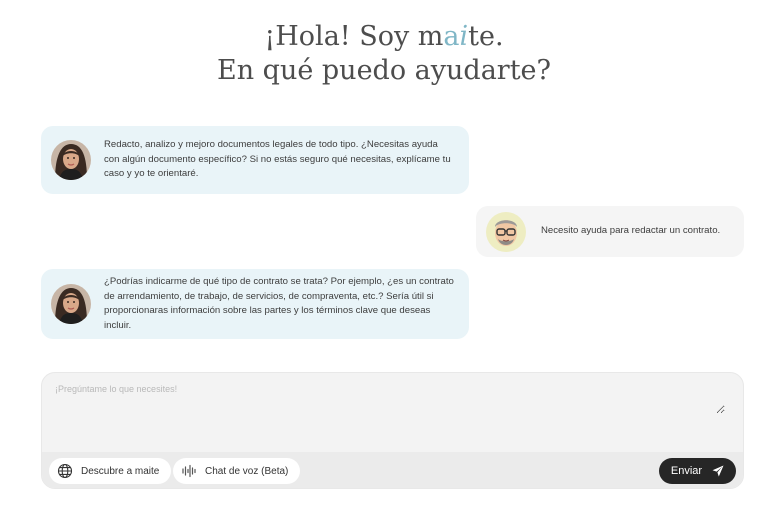 This screenshot has height=512, width=768. What do you see at coordinates (65, 471) in the screenshot?
I see `globe-icon` at bounding box center [65, 471].